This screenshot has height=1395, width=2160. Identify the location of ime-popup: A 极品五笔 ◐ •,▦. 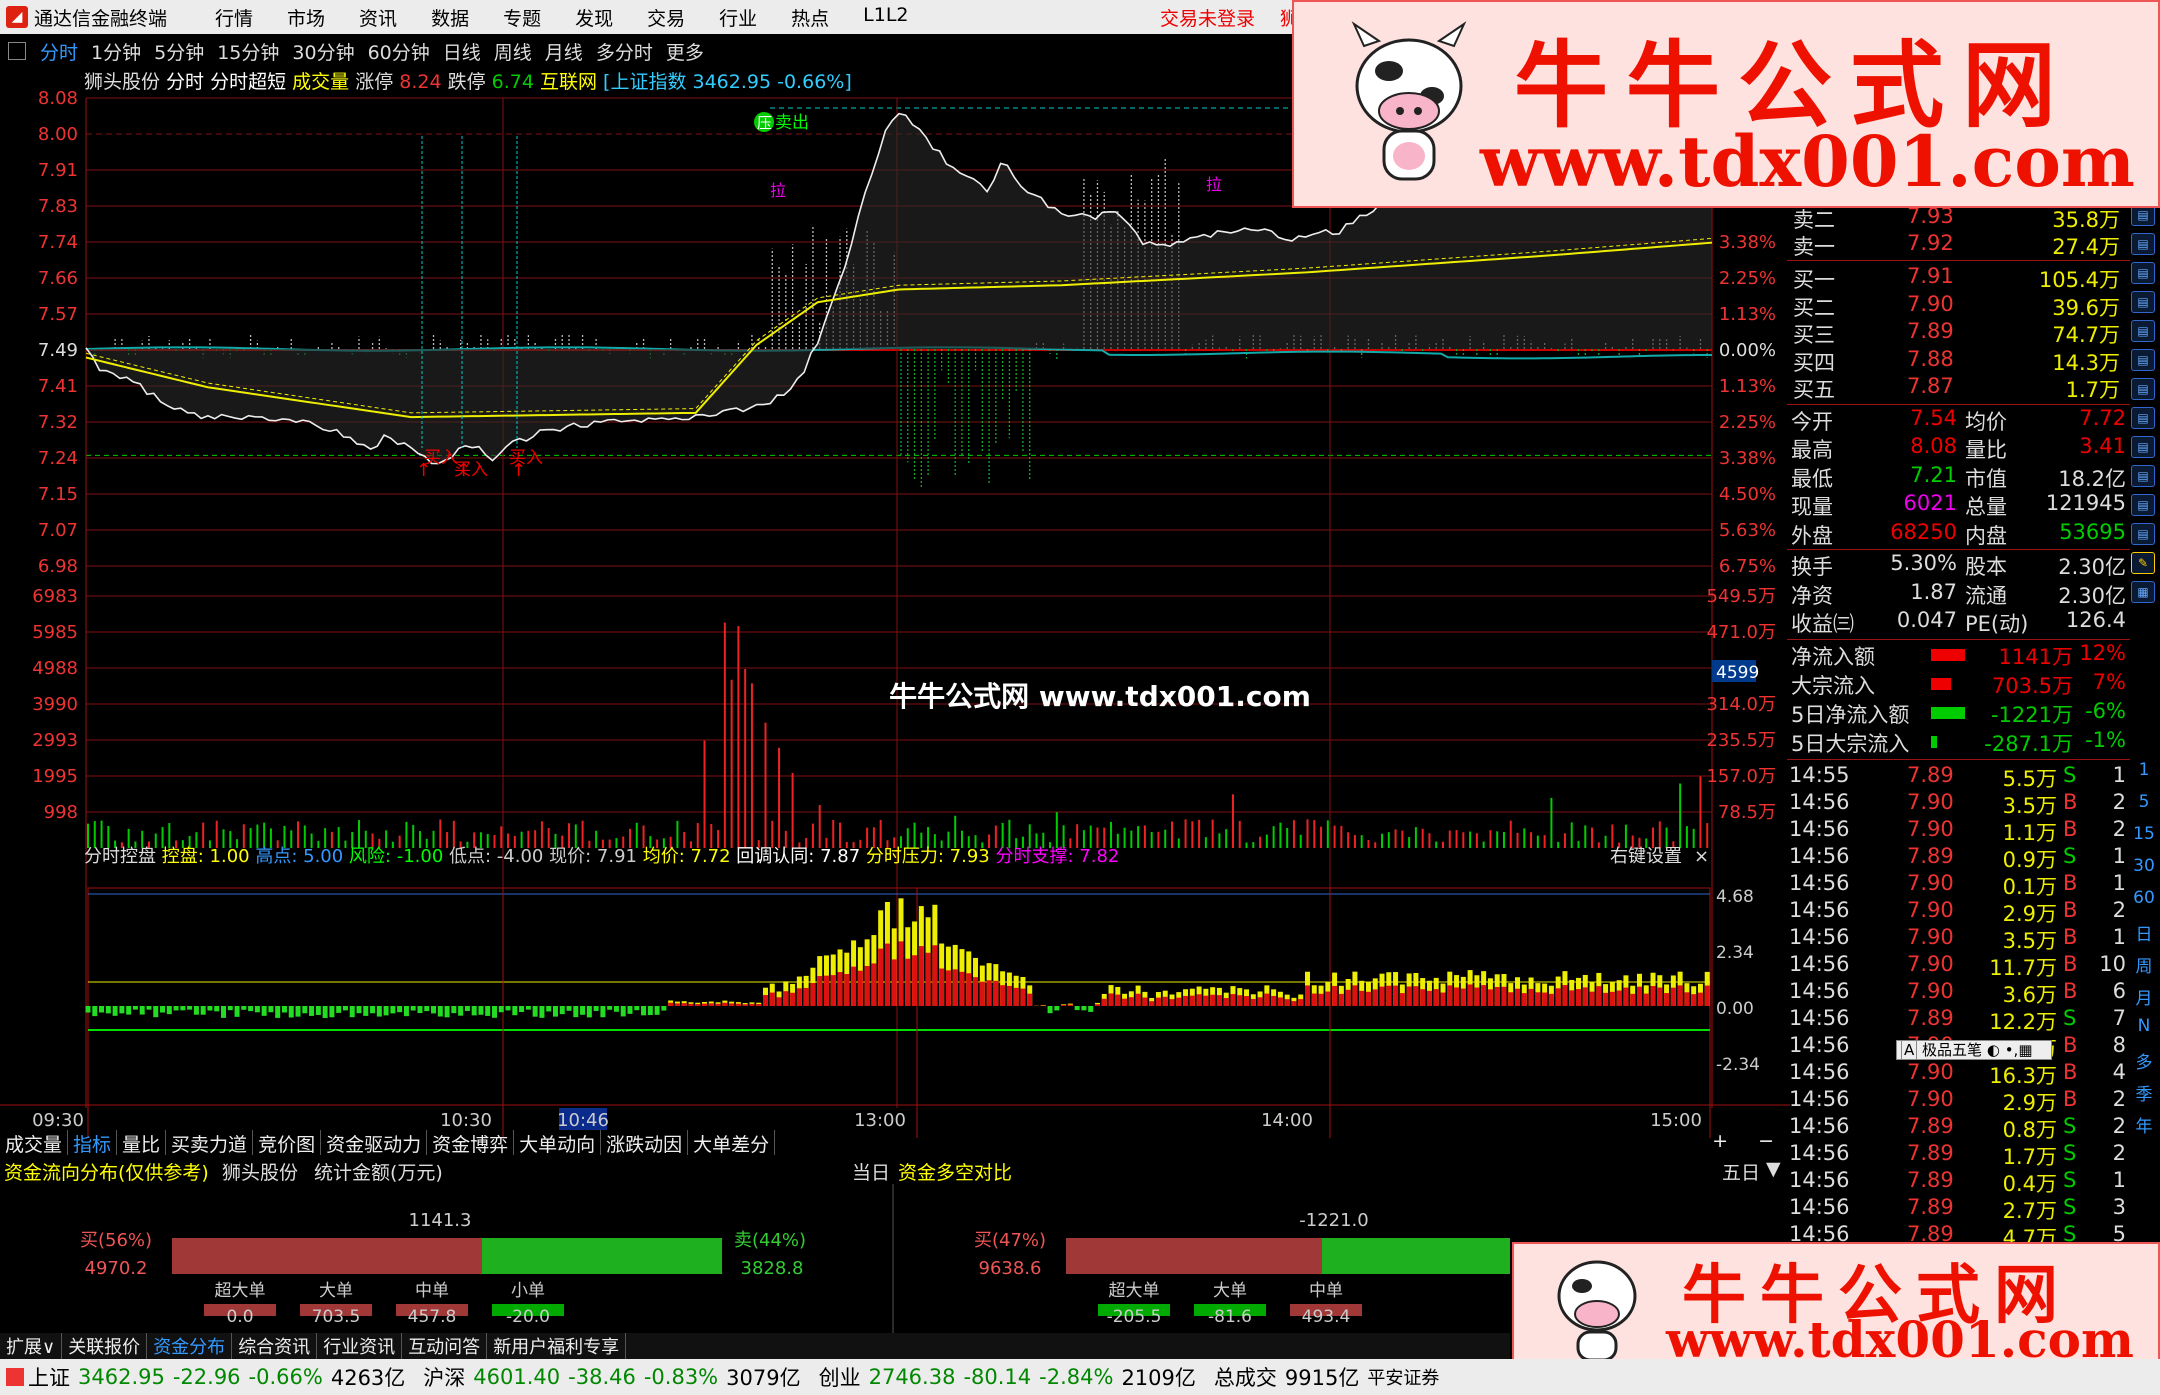
(1974, 1050).